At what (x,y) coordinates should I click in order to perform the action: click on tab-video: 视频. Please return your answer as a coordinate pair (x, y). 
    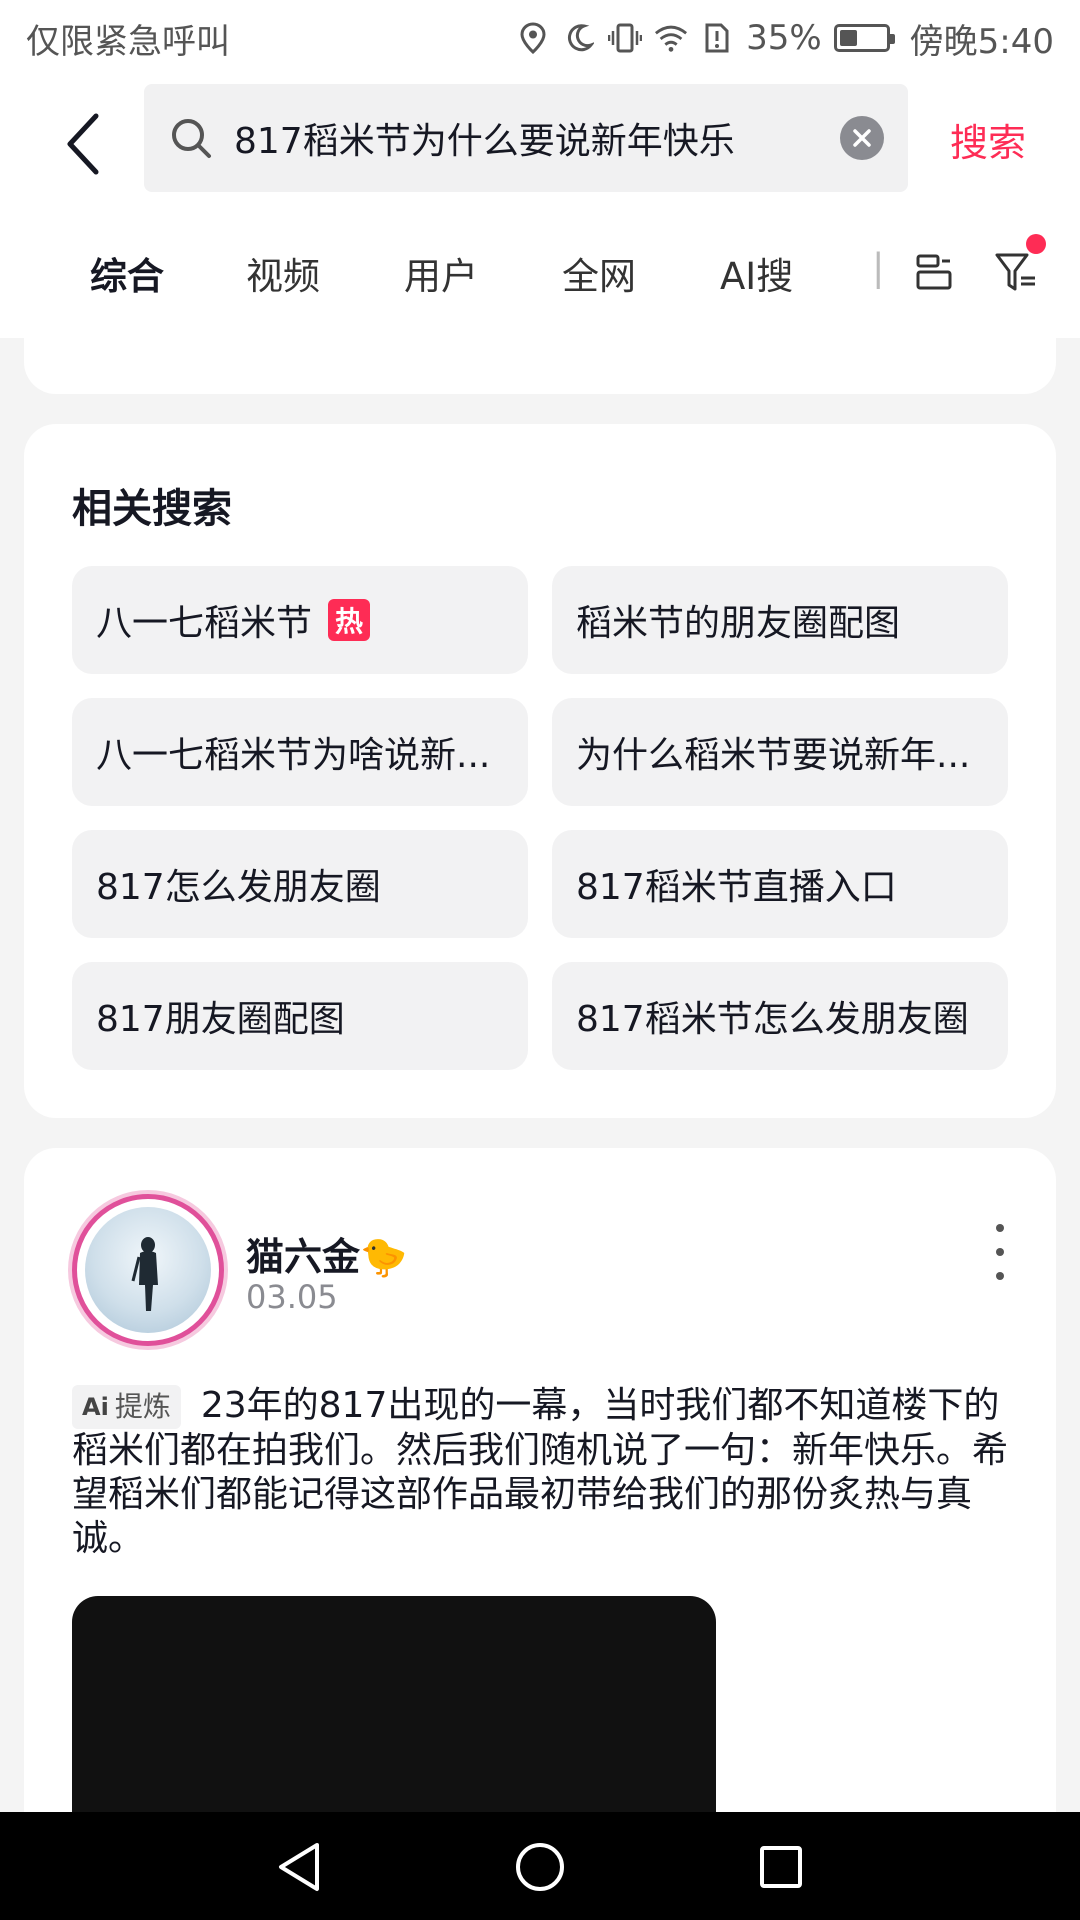
    Looking at the image, I should click on (283, 273).